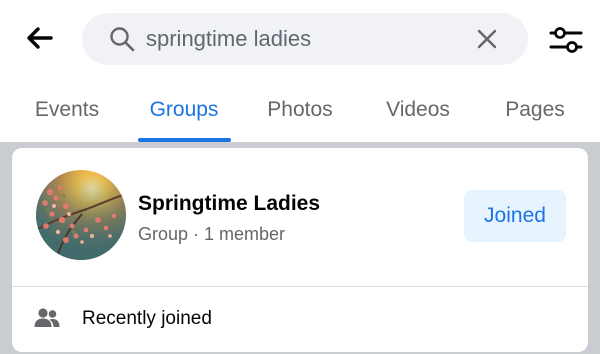  I want to click on search-icon, so click(122, 39).